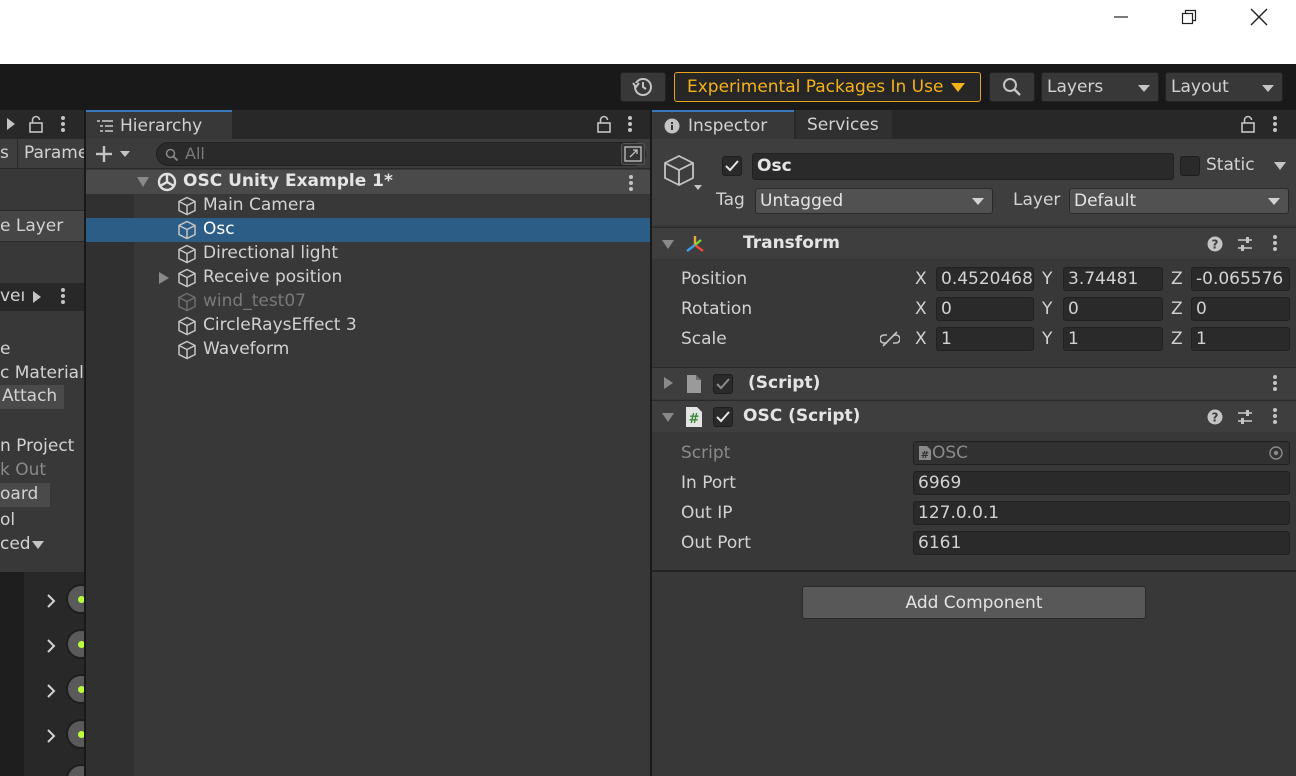  What do you see at coordinates (1190, 166) in the screenshot?
I see `static-checkbox` at bounding box center [1190, 166].